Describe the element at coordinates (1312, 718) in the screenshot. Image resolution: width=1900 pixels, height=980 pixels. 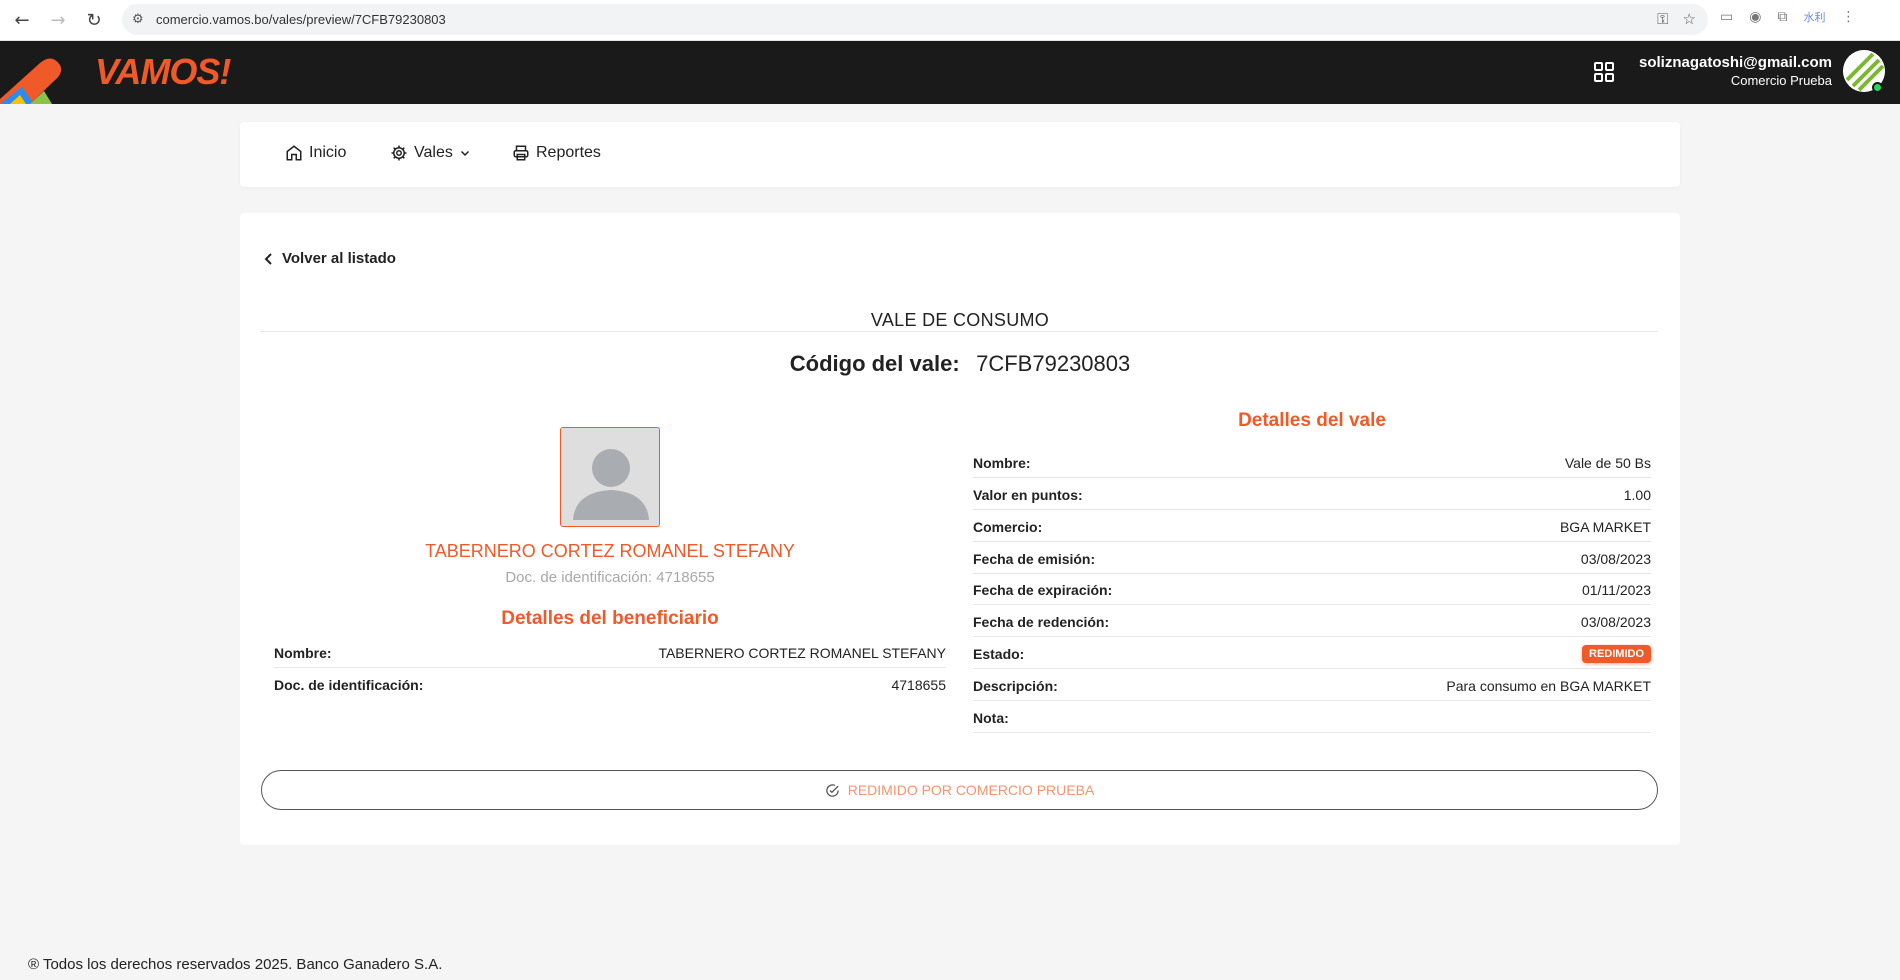
I see `voucher-row-note: Nota:` at that location.